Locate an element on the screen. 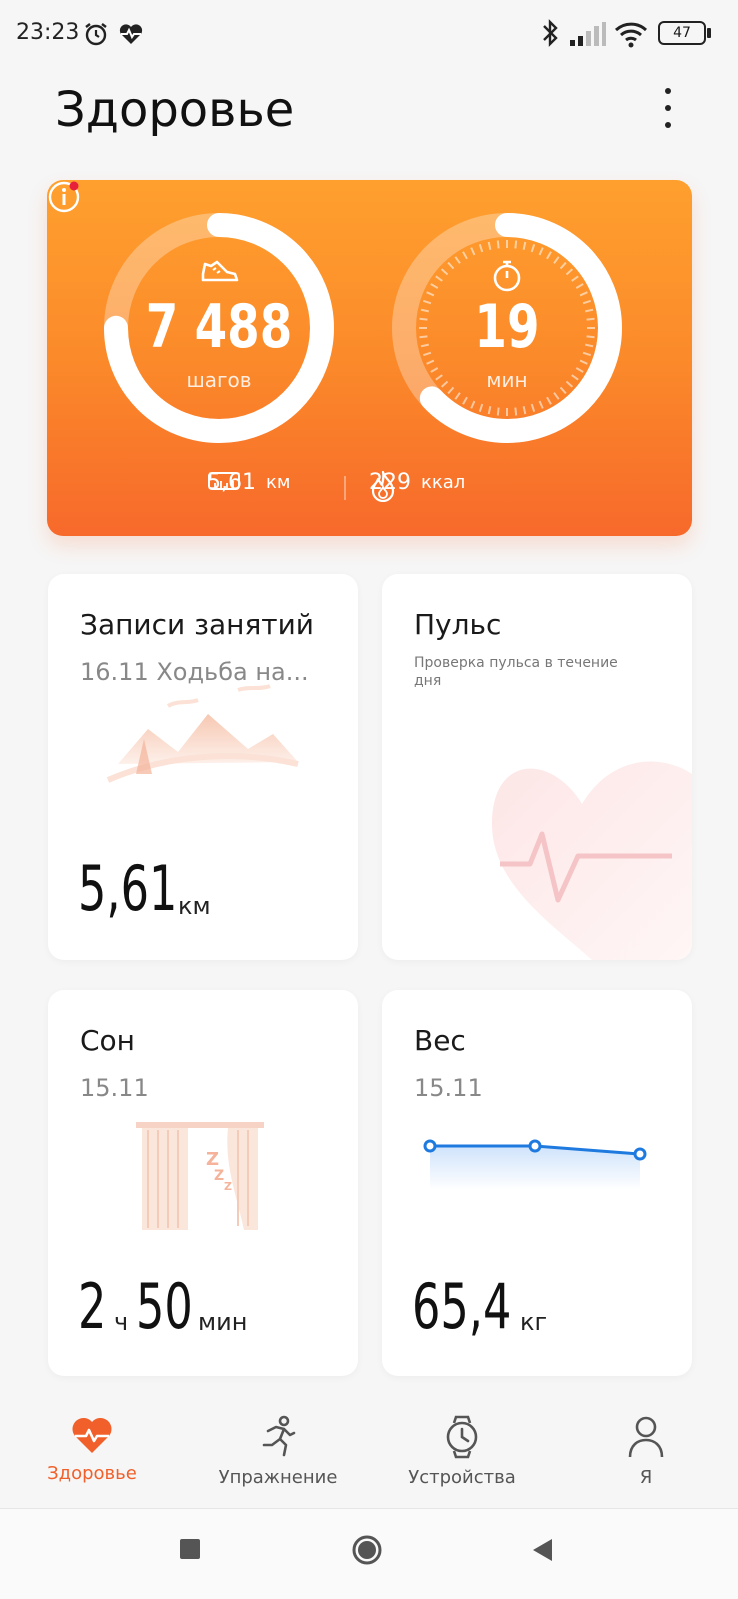 The height and width of the screenshot is (1599, 738). steps-unit: шагов is located at coordinates (219, 380).